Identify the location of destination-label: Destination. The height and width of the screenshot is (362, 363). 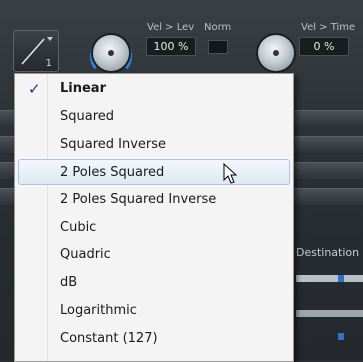
(328, 252).